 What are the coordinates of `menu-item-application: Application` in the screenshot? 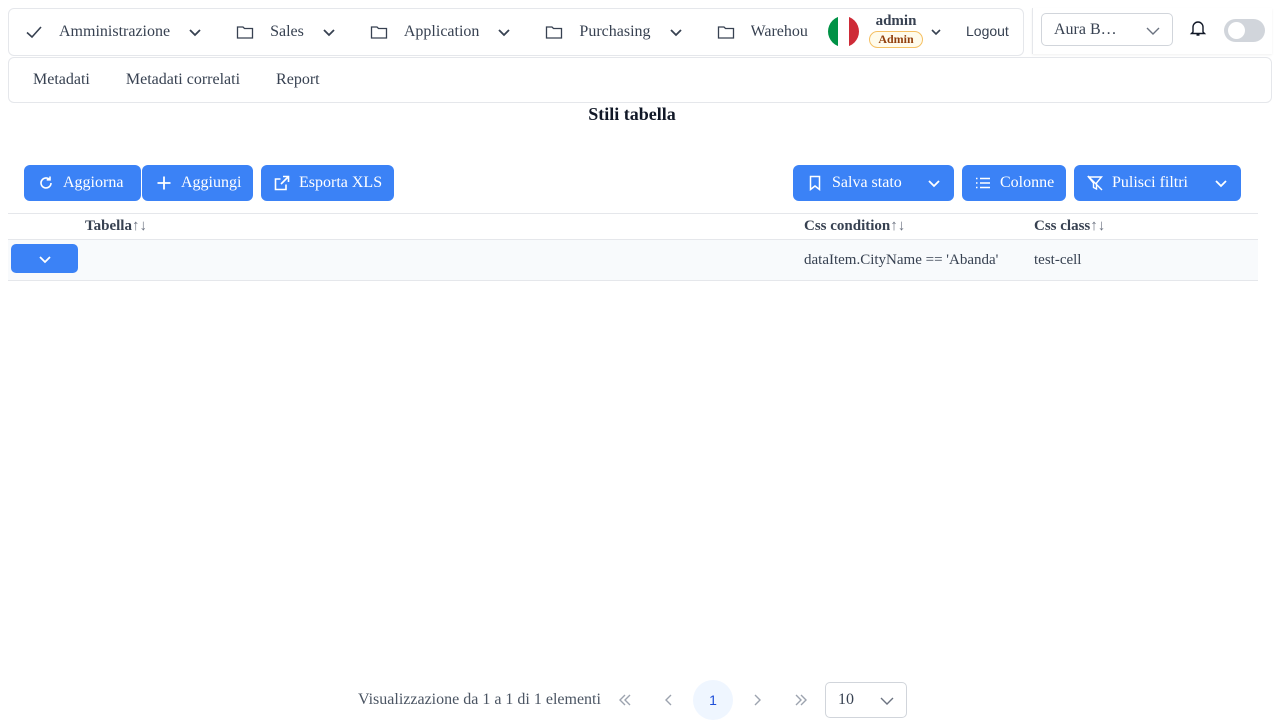 It's located at (442, 32).